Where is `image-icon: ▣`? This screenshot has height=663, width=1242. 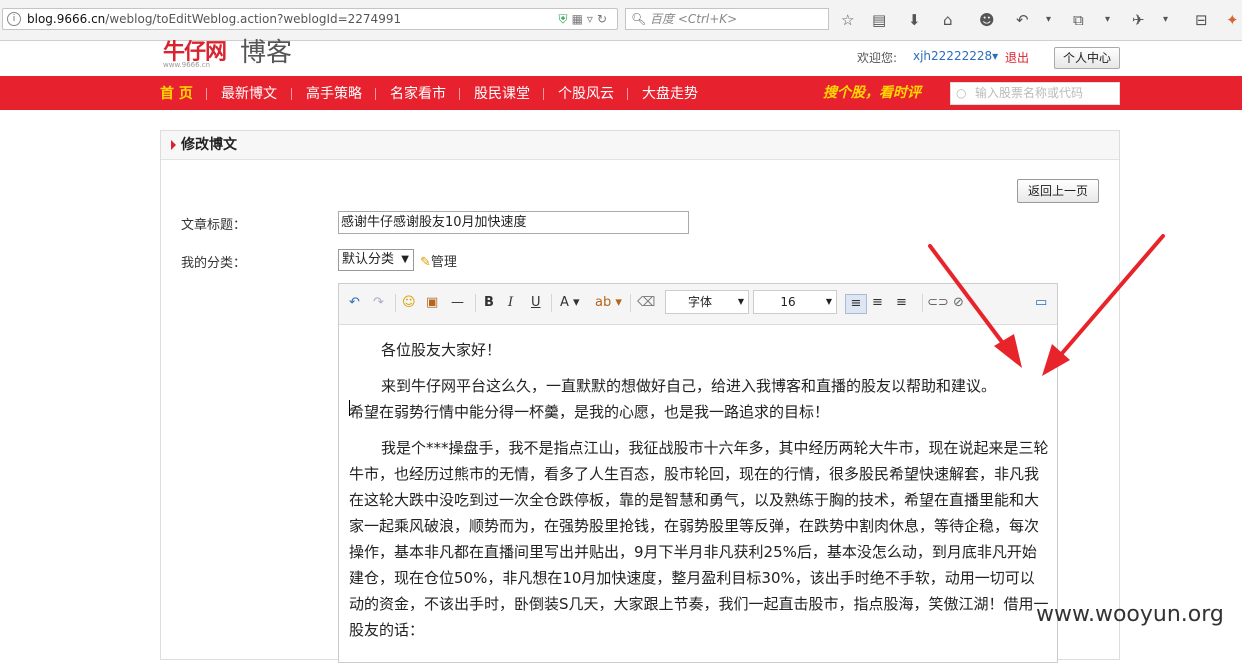
image-icon: ▣ is located at coordinates (432, 303).